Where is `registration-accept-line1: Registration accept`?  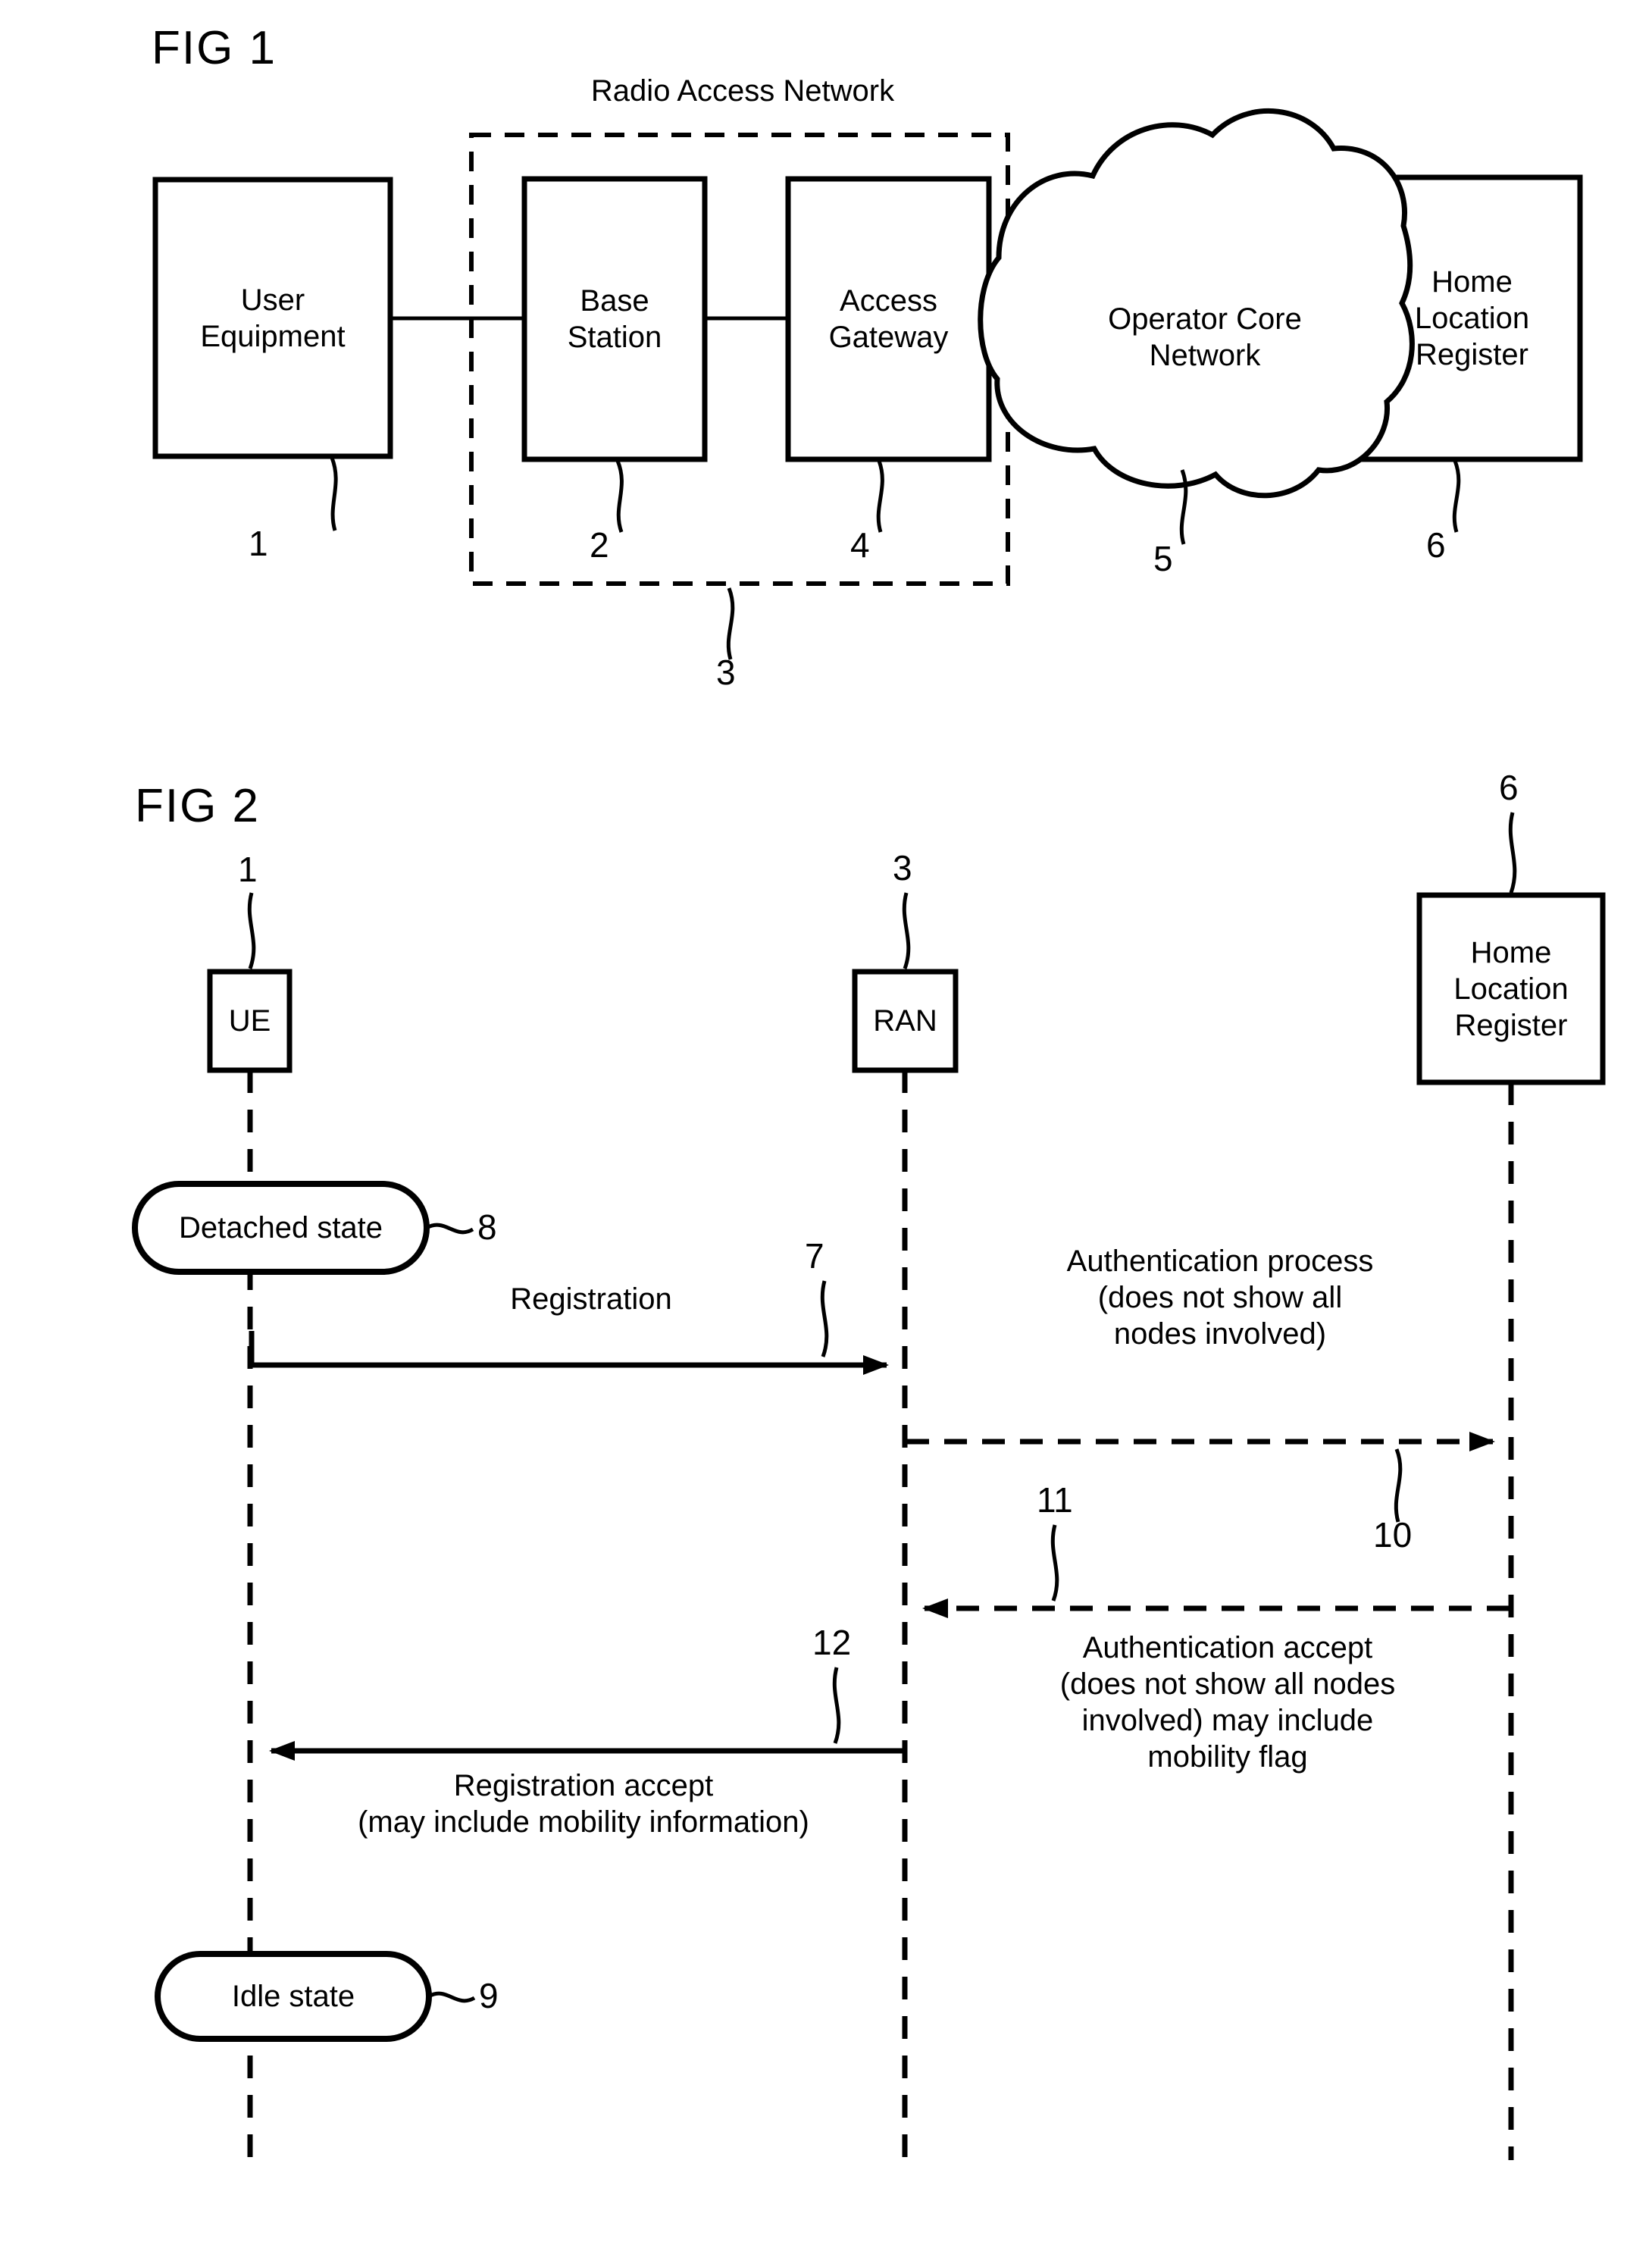 registration-accept-line1: Registration accept is located at coordinates (583, 1785).